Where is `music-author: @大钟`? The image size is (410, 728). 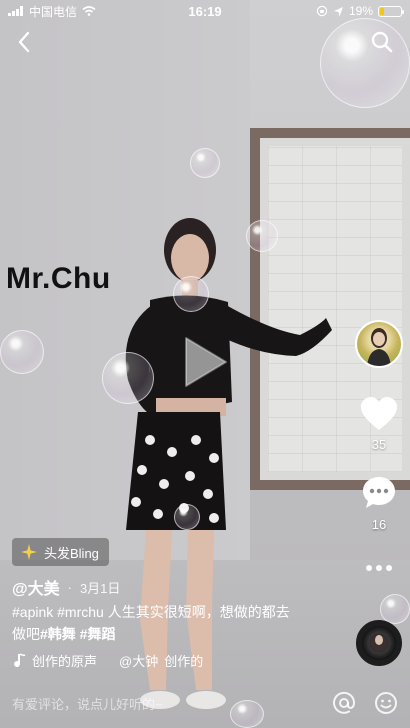 music-author: @大钟 is located at coordinates (139, 661).